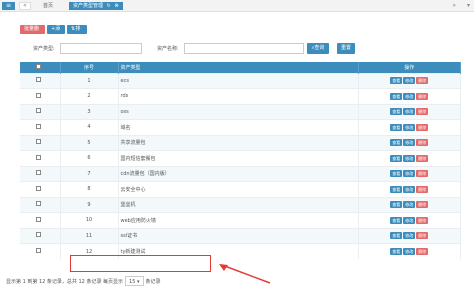  Describe the element at coordinates (468, 6) in the screenshot. I see `tab-menu-dropdown-icon: ▾` at that location.